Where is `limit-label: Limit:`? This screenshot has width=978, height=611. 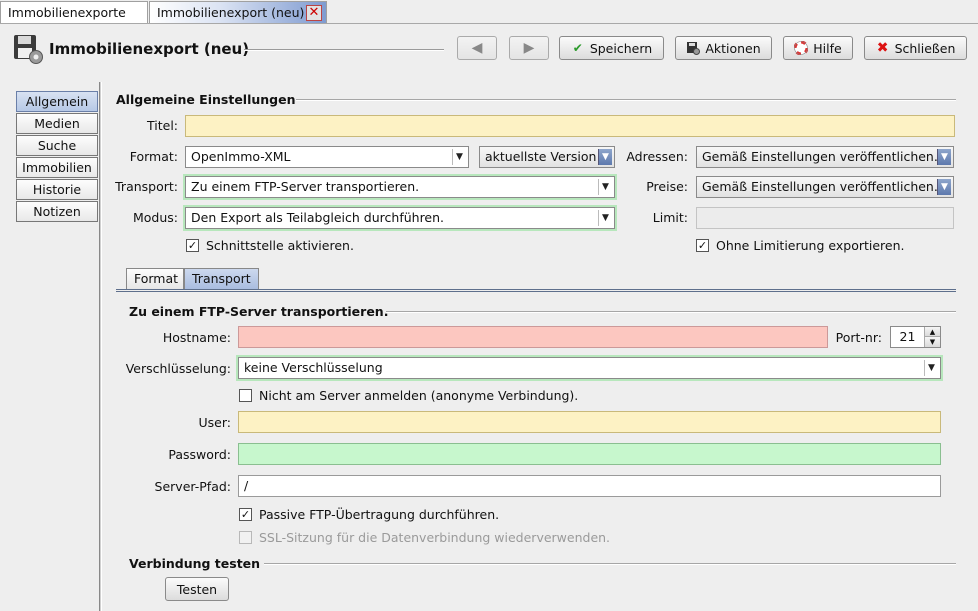
limit-label: Limit: is located at coordinates (670, 217).